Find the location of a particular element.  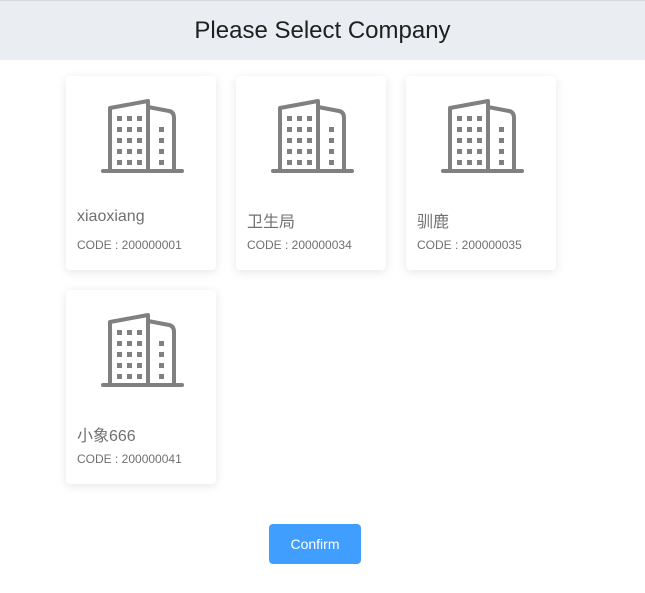

confirm-button: Confirm is located at coordinates (315, 544).